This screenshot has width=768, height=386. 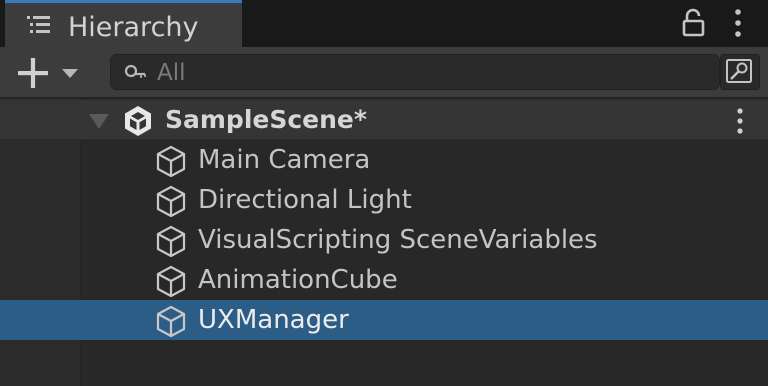 I want to click on tab-hierarchy: Hierarchy, so click(x=123, y=23).